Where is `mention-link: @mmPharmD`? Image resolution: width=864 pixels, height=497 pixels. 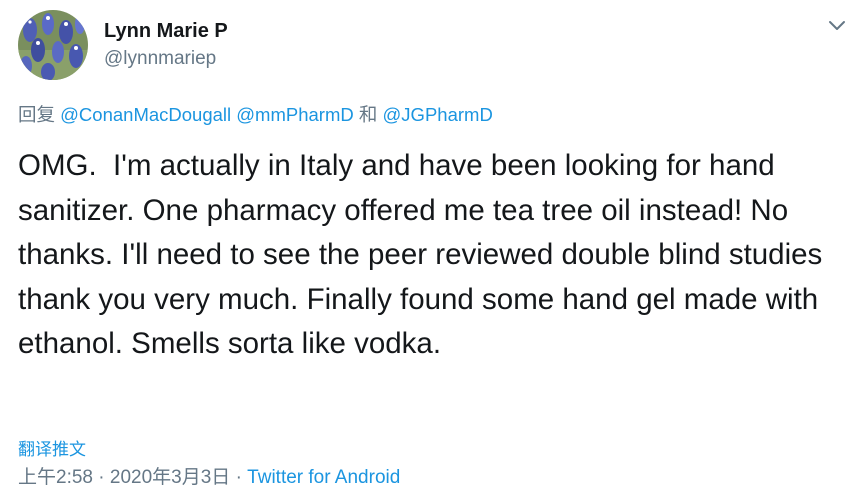
mention-link: @mmPharmD is located at coordinates (294, 114).